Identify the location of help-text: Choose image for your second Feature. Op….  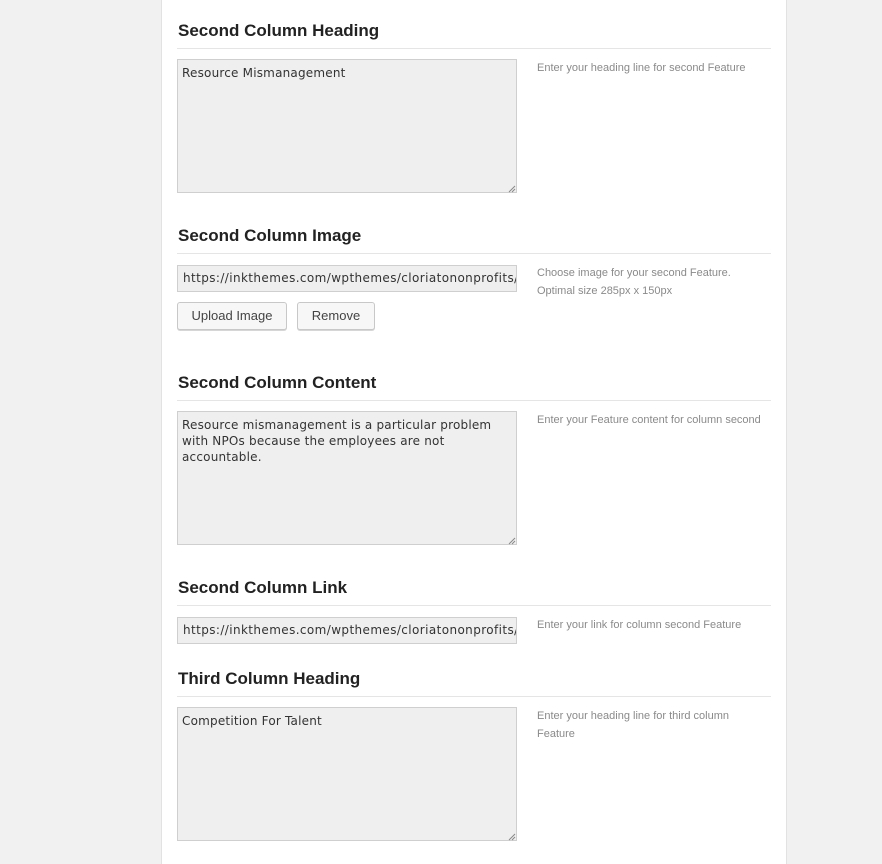
(634, 282).